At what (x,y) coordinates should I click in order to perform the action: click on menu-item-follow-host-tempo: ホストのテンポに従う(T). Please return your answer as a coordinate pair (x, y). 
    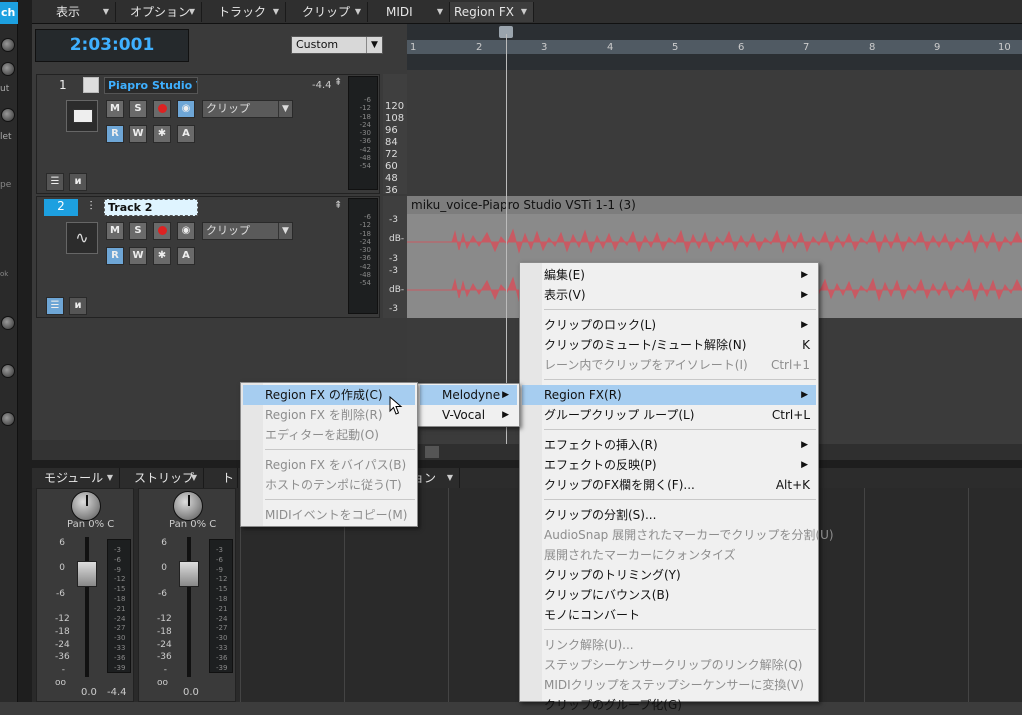
    Looking at the image, I should click on (329, 485).